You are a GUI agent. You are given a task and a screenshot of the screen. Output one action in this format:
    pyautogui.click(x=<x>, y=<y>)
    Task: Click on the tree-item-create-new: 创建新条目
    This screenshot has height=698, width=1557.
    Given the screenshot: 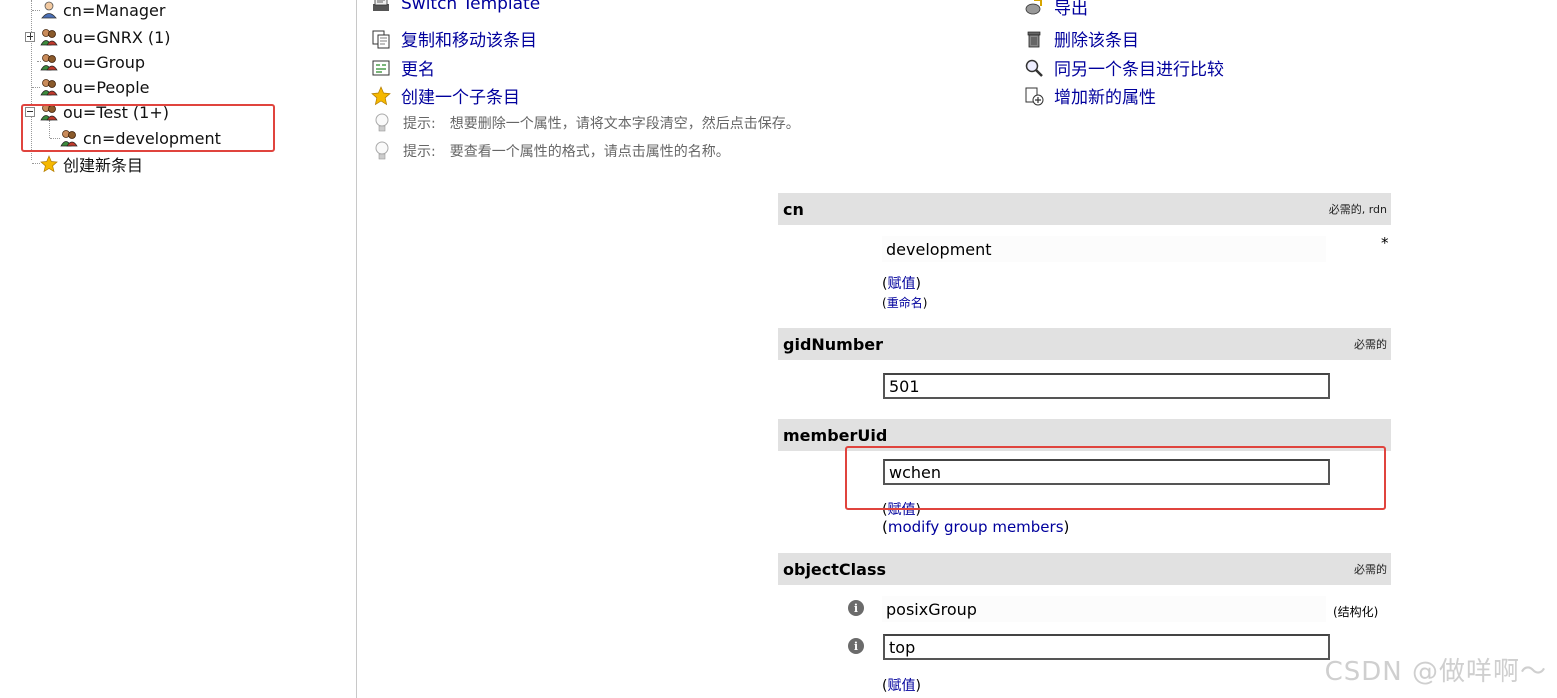 What is the action you would take?
    pyautogui.click(x=91, y=164)
    